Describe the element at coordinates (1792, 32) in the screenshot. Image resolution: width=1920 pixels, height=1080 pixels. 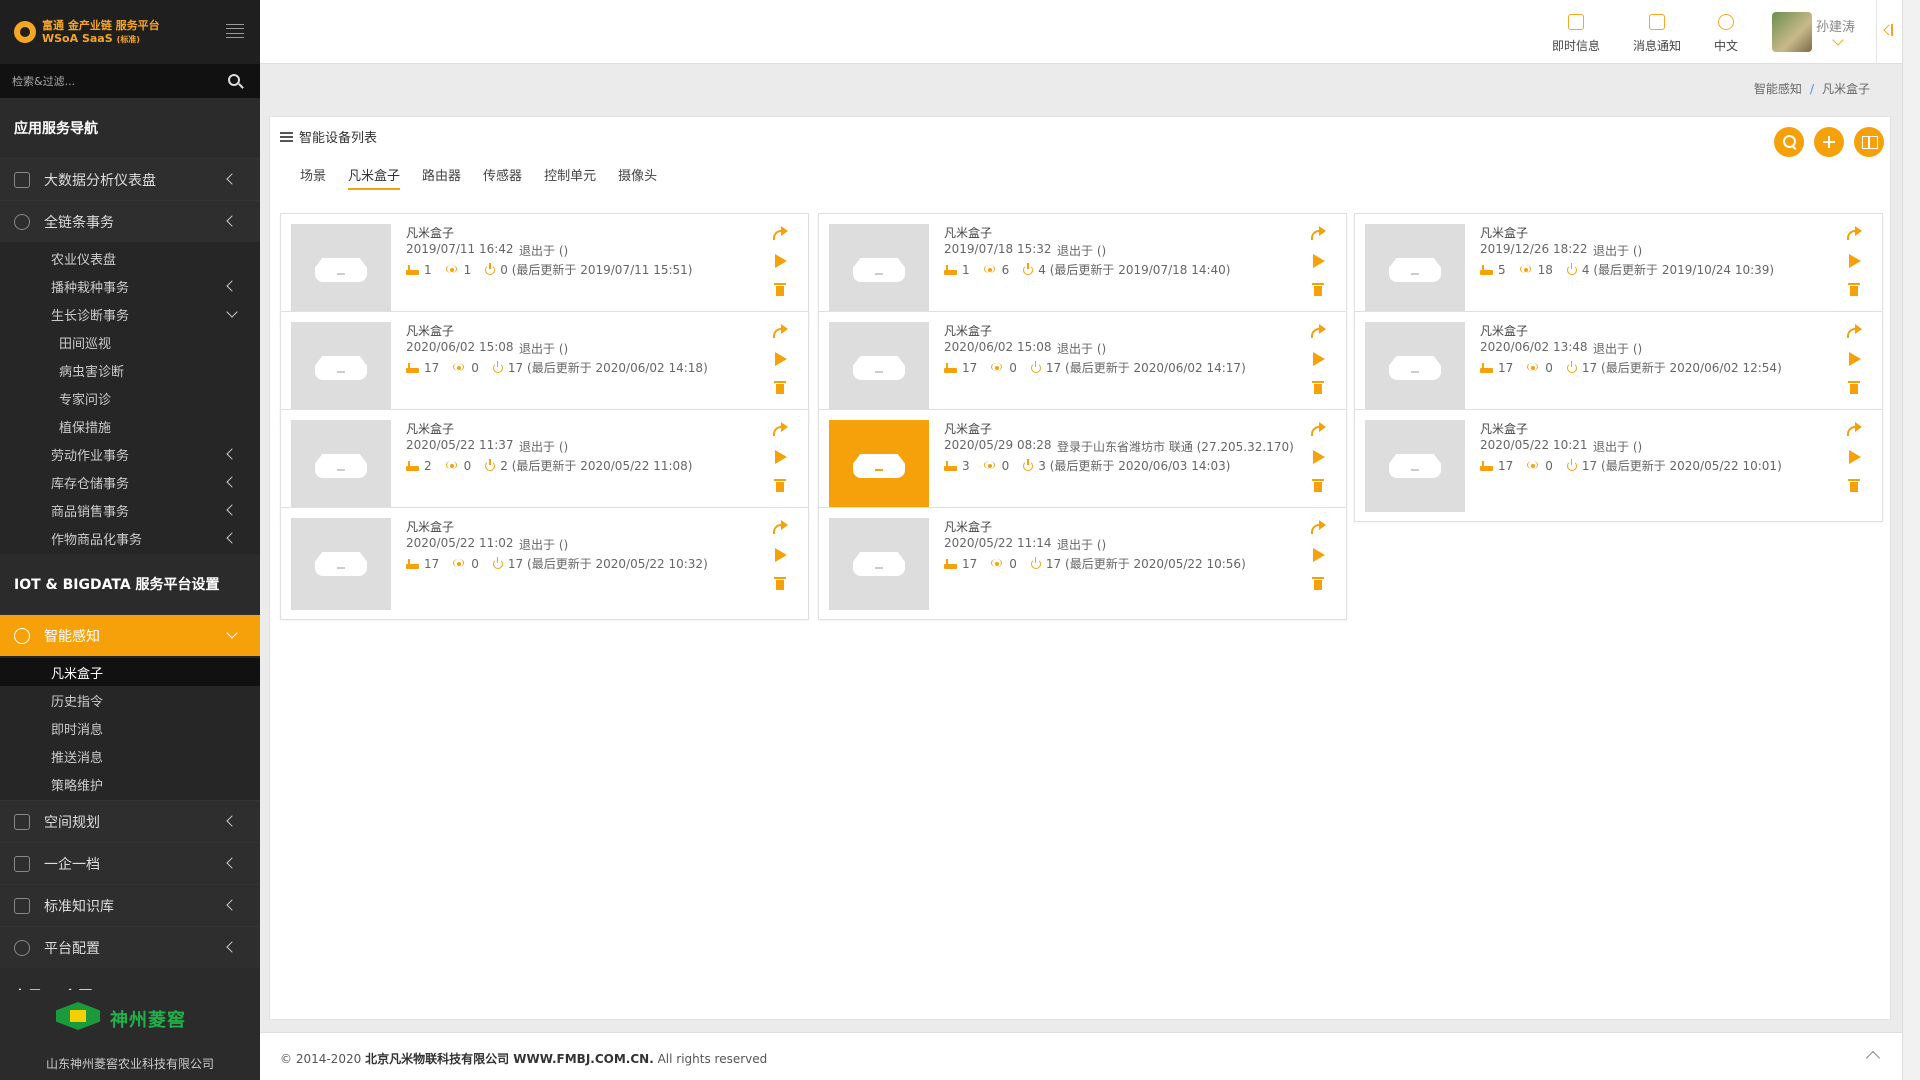
I see `avatar` at that location.